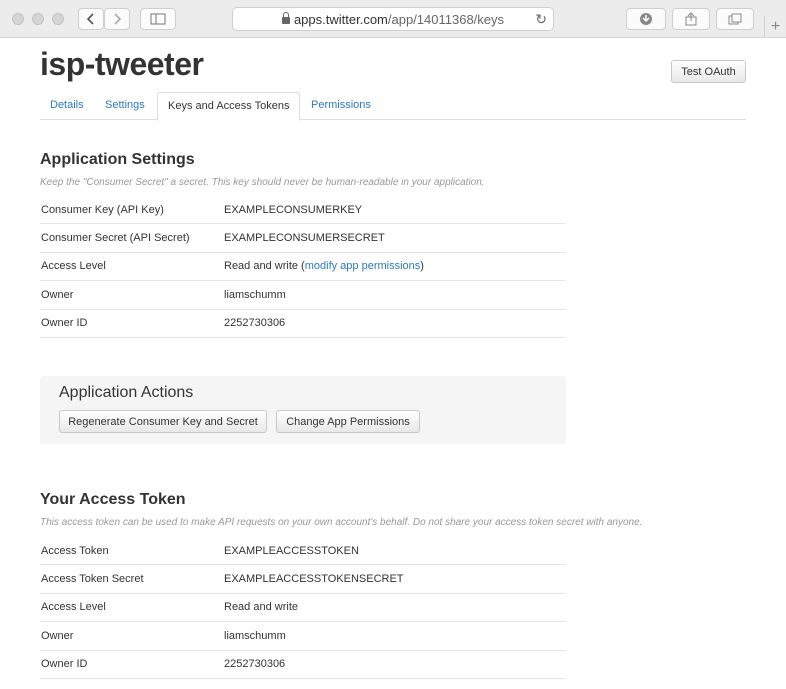 The image size is (786, 689). I want to click on tab-permissions: Permissions, so click(341, 106).